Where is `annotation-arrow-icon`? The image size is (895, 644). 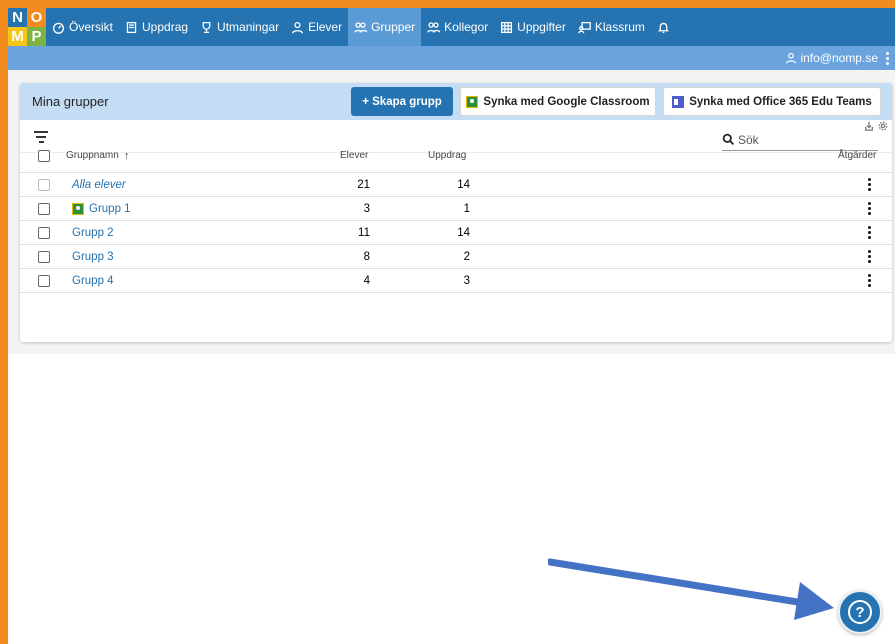
annotation-arrow-icon is located at coordinates (691, 589).